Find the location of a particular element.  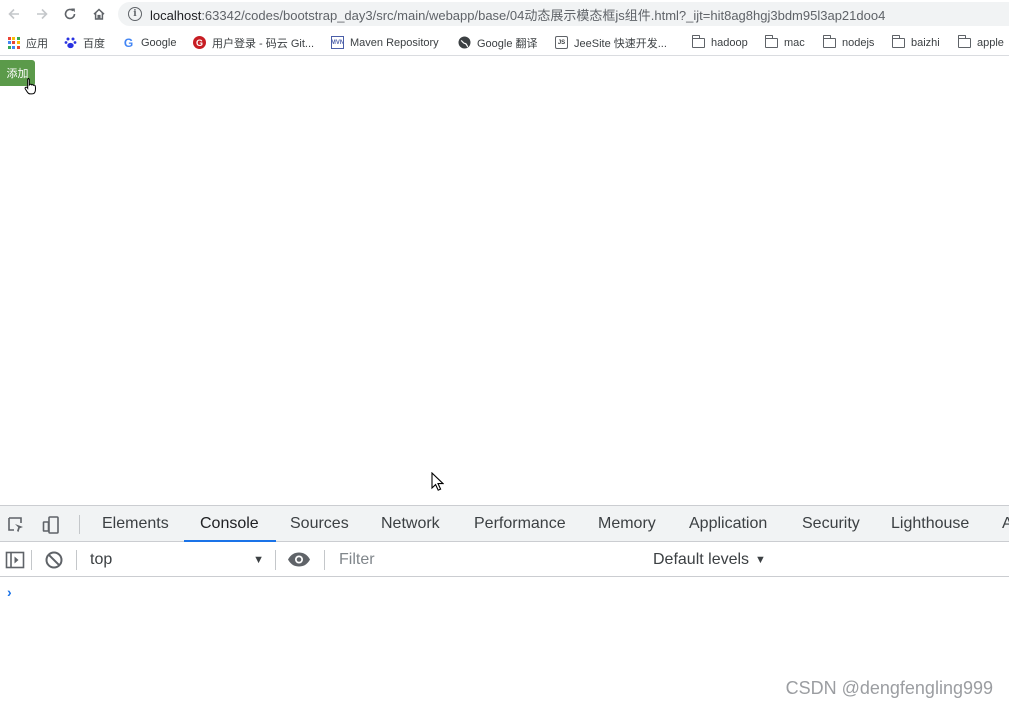

home-button is located at coordinates (99, 14).